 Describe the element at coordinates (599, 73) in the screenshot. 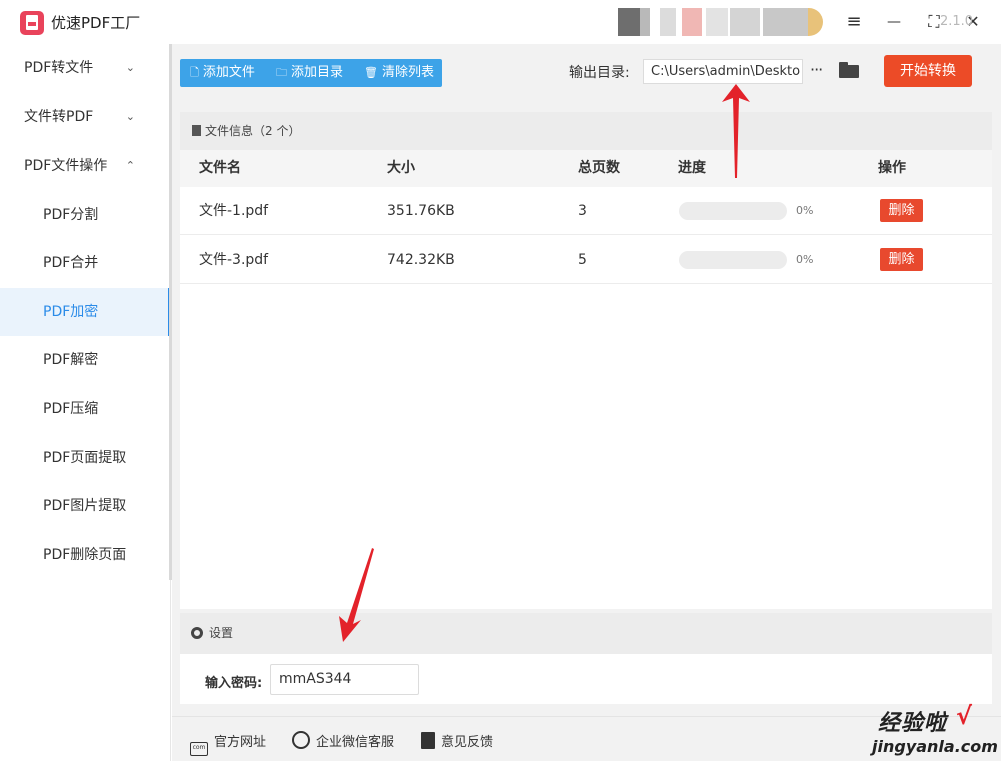

I see `output-directory-label: 输出目录:` at that location.